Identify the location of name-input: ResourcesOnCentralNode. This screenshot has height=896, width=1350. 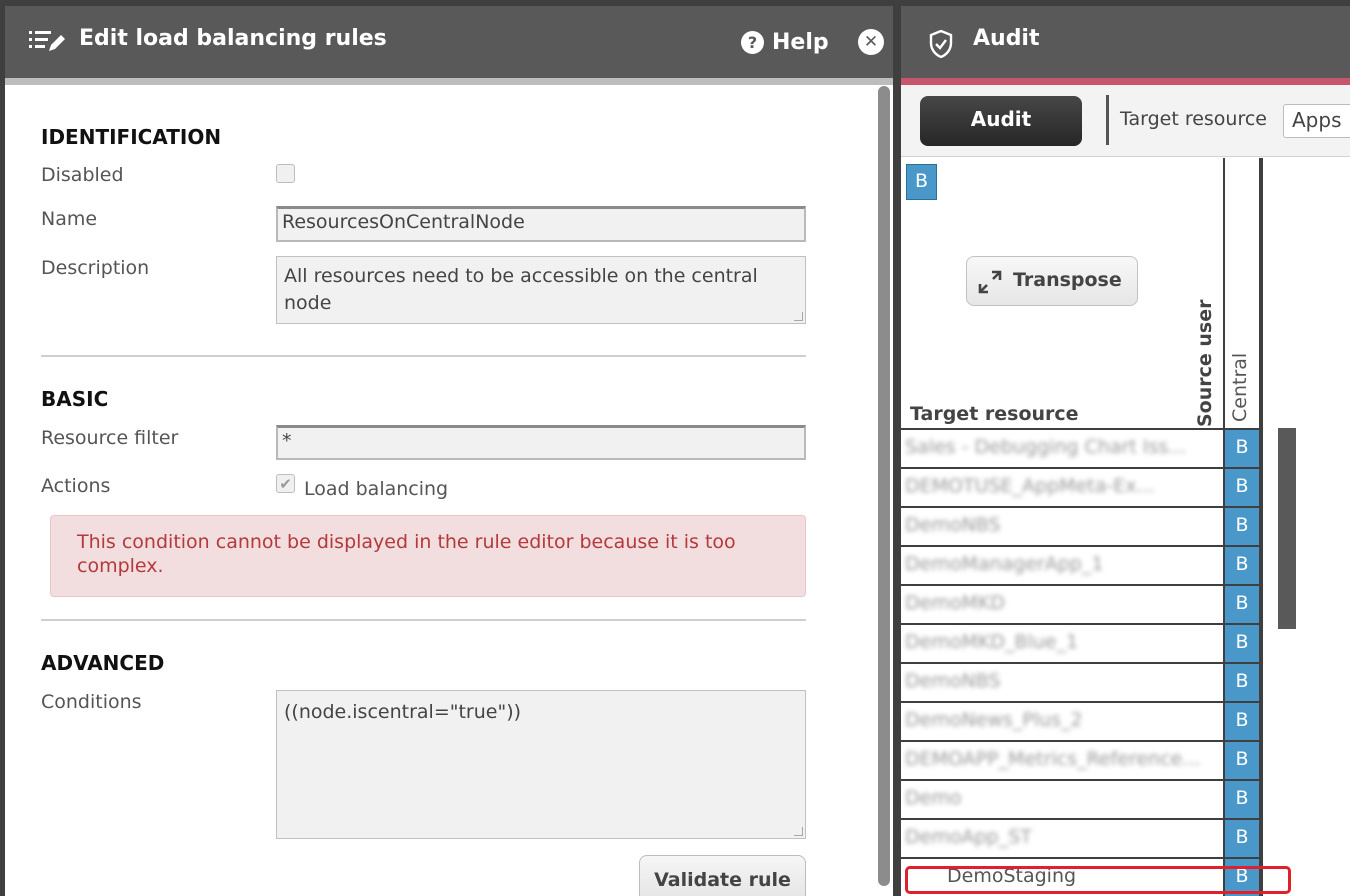
(541, 224).